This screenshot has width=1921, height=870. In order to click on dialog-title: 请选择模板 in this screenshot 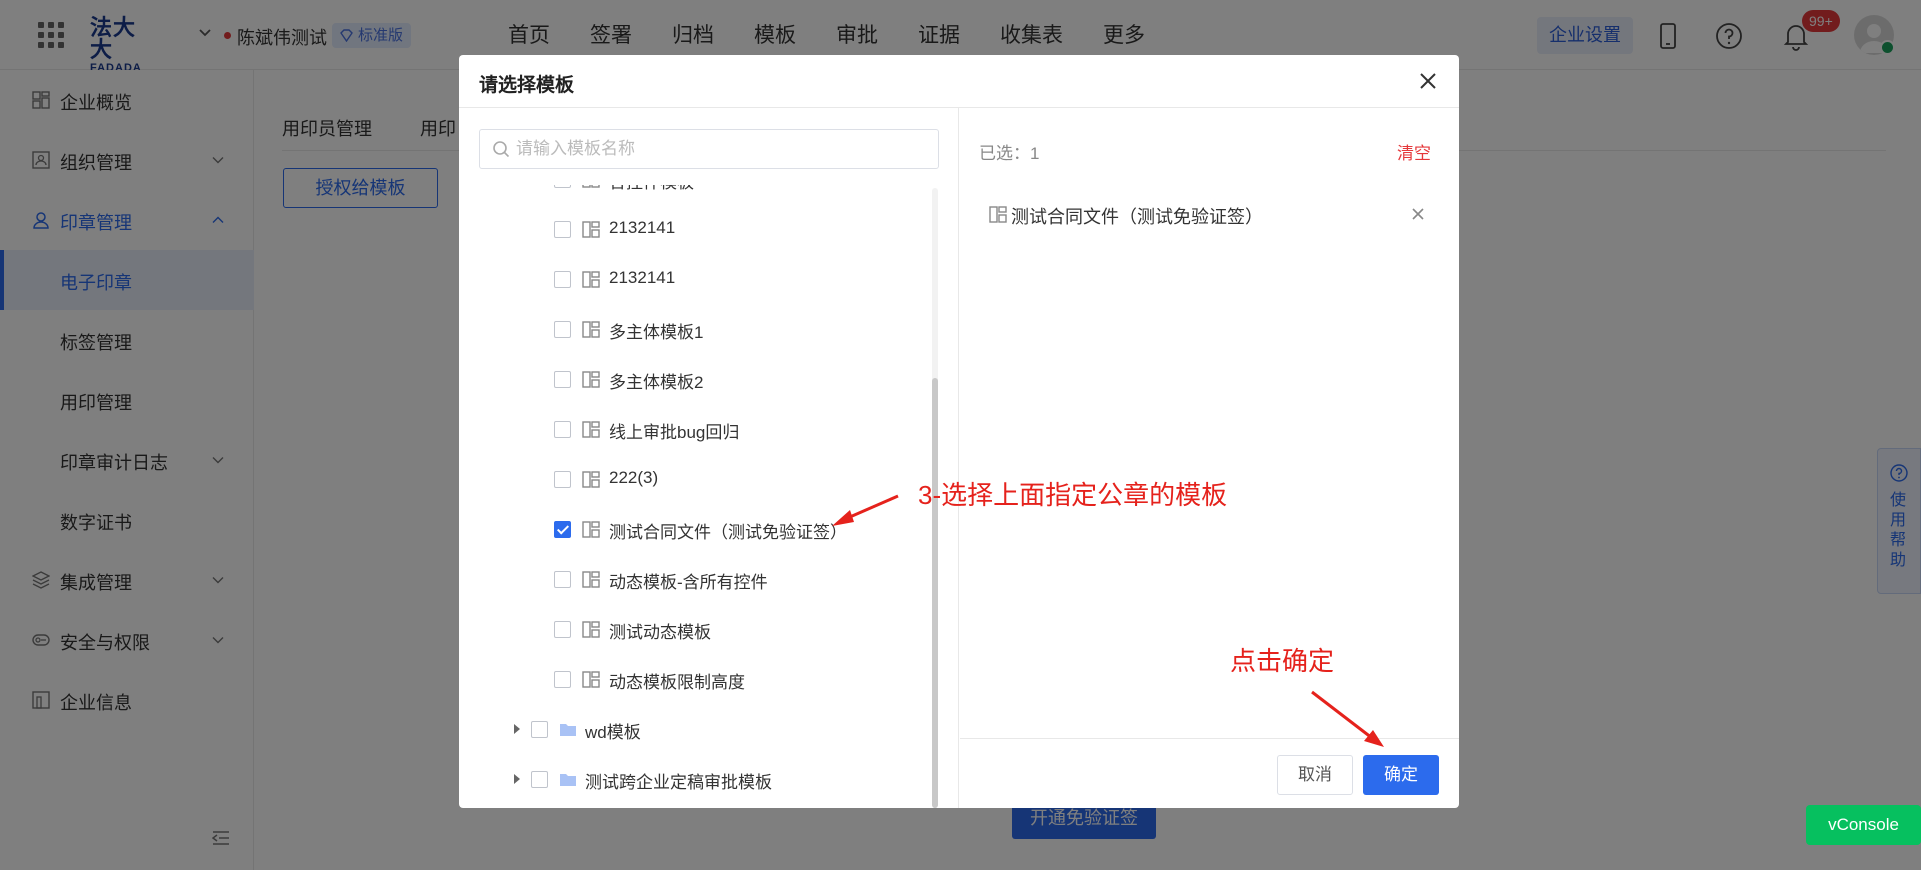, I will do `click(527, 85)`.